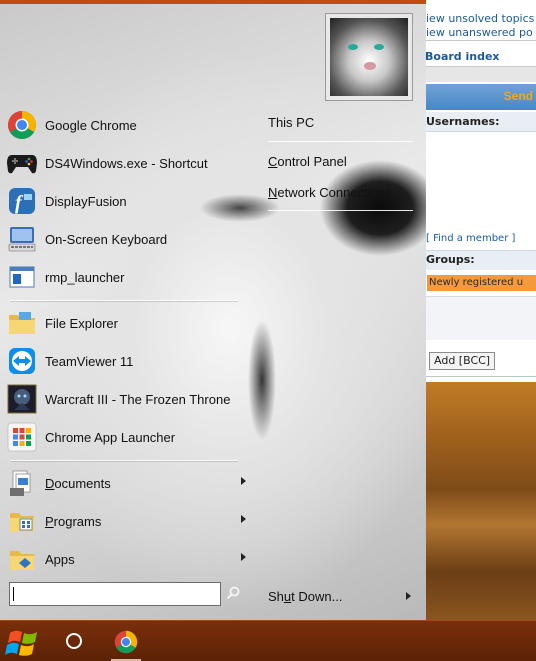 This screenshot has width=536, height=661. Describe the element at coordinates (462, 361) in the screenshot. I see `add-bcc-button: Add [BCC]` at that location.